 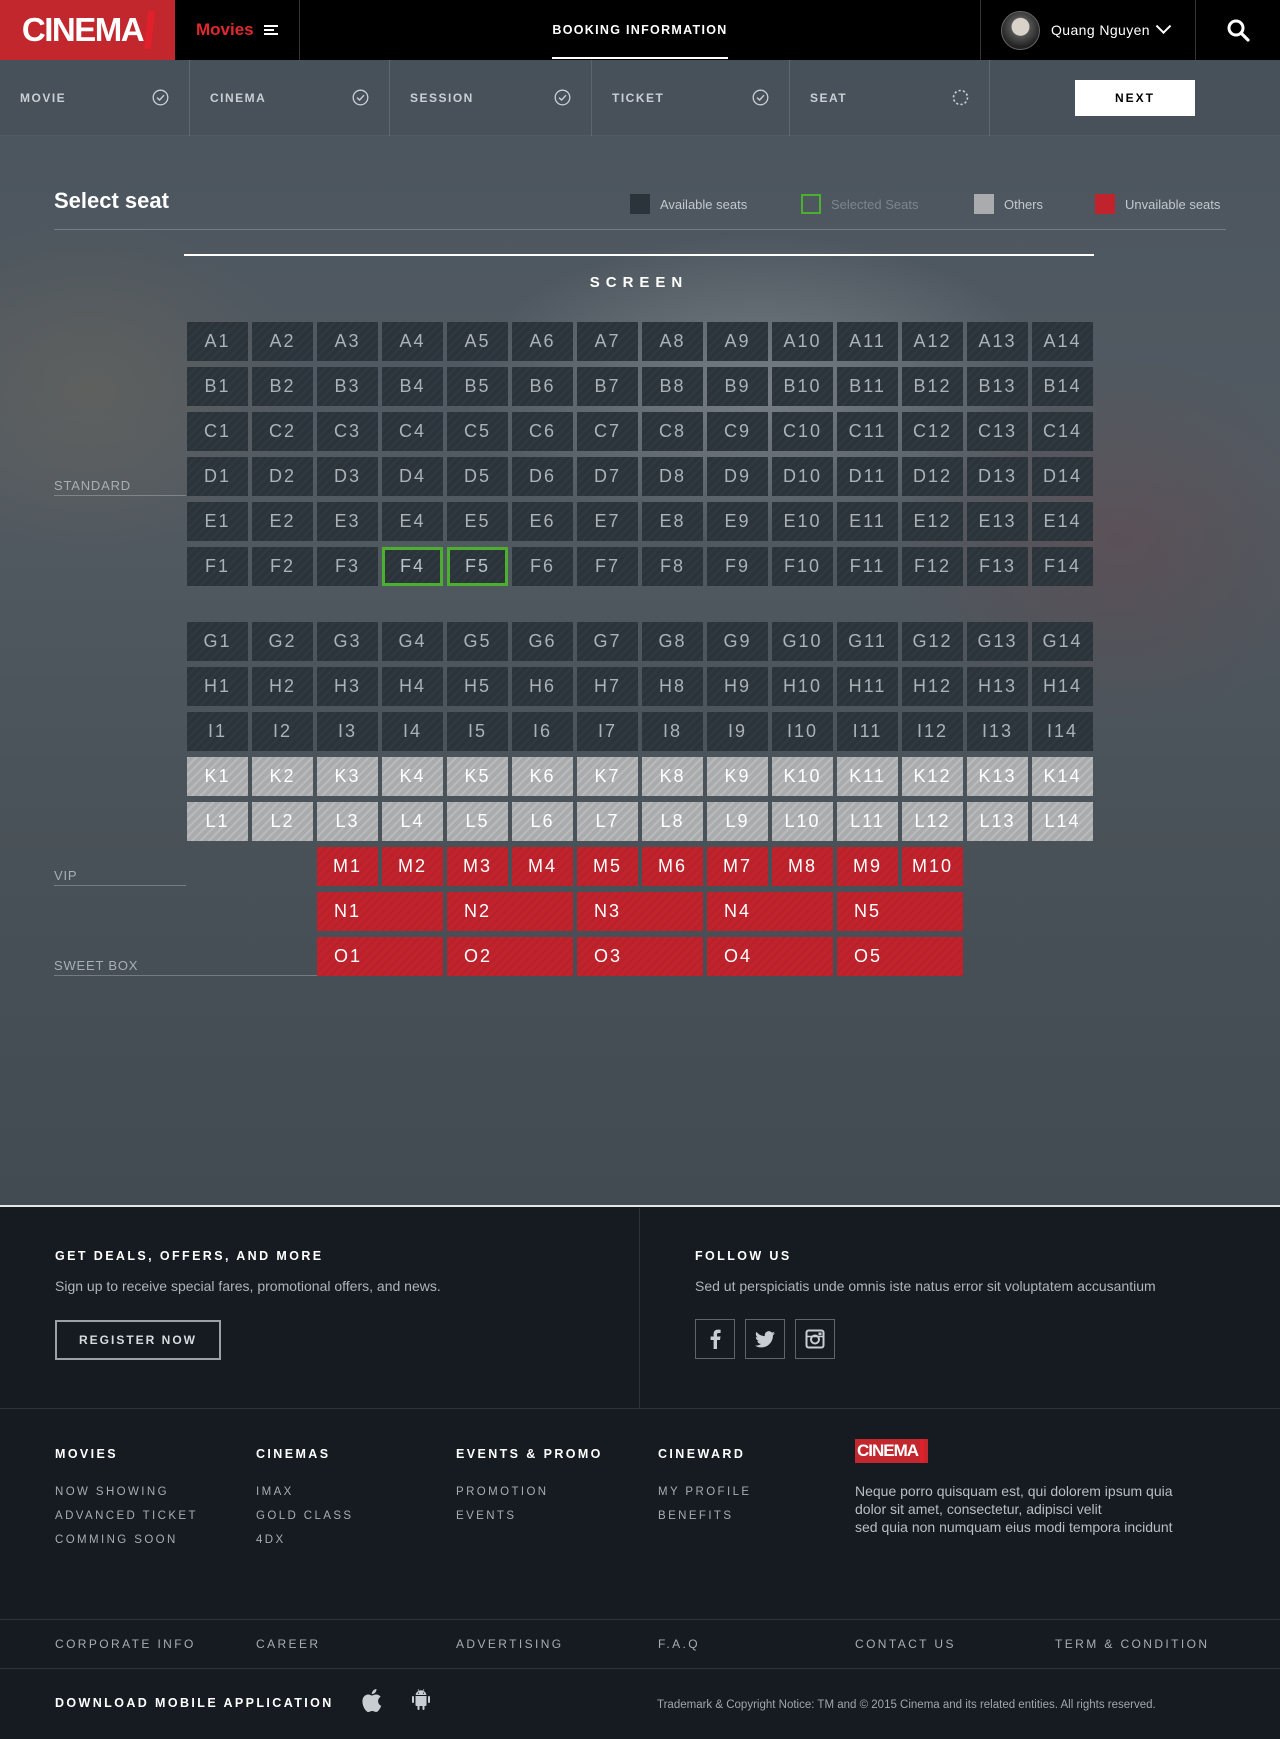 What do you see at coordinates (477, 341) in the screenshot?
I see `seat-a5: A5` at bounding box center [477, 341].